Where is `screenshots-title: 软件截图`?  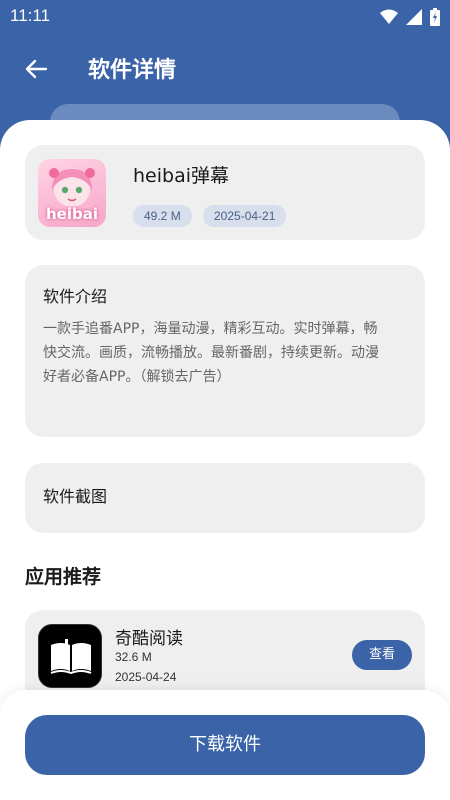
screenshots-title: 软件截图 is located at coordinates (75, 496).